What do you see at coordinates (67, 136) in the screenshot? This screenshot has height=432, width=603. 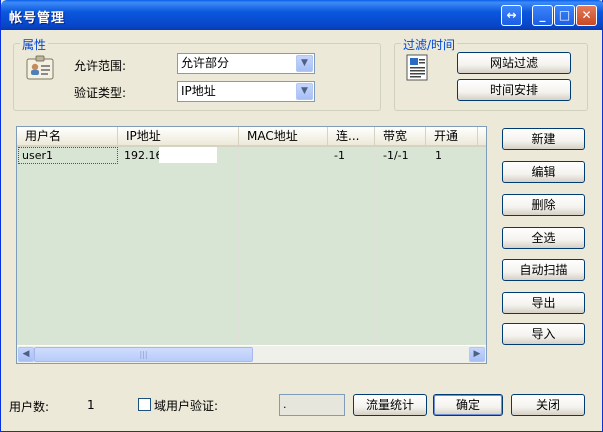 I see `column-header-username: 用户名` at bounding box center [67, 136].